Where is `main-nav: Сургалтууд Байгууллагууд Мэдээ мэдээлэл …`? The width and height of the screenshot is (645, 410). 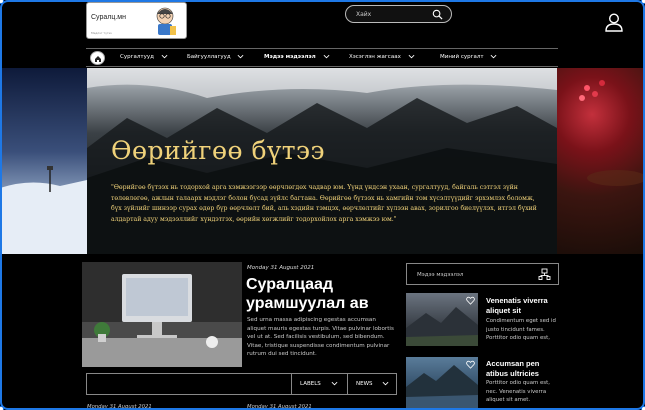
main-nav: Сургалтууд Байгууллагууд Мэдээ мэдээлэл … is located at coordinates (322, 57).